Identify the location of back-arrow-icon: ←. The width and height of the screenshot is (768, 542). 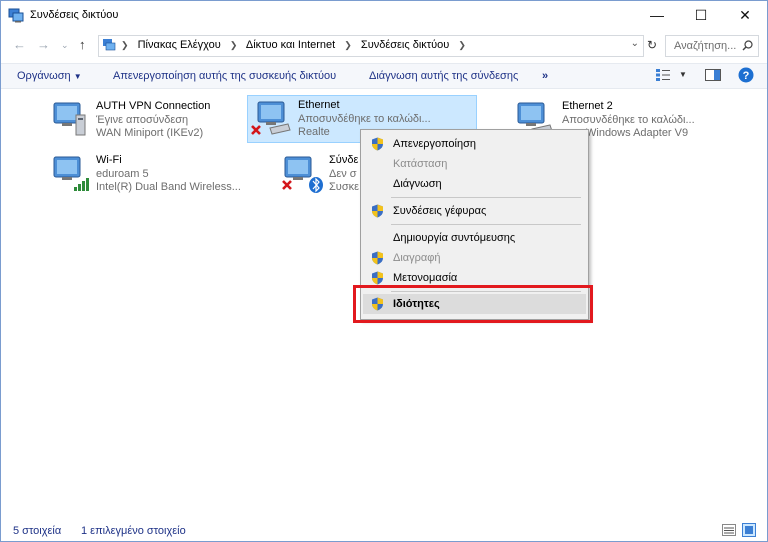
(19, 44).